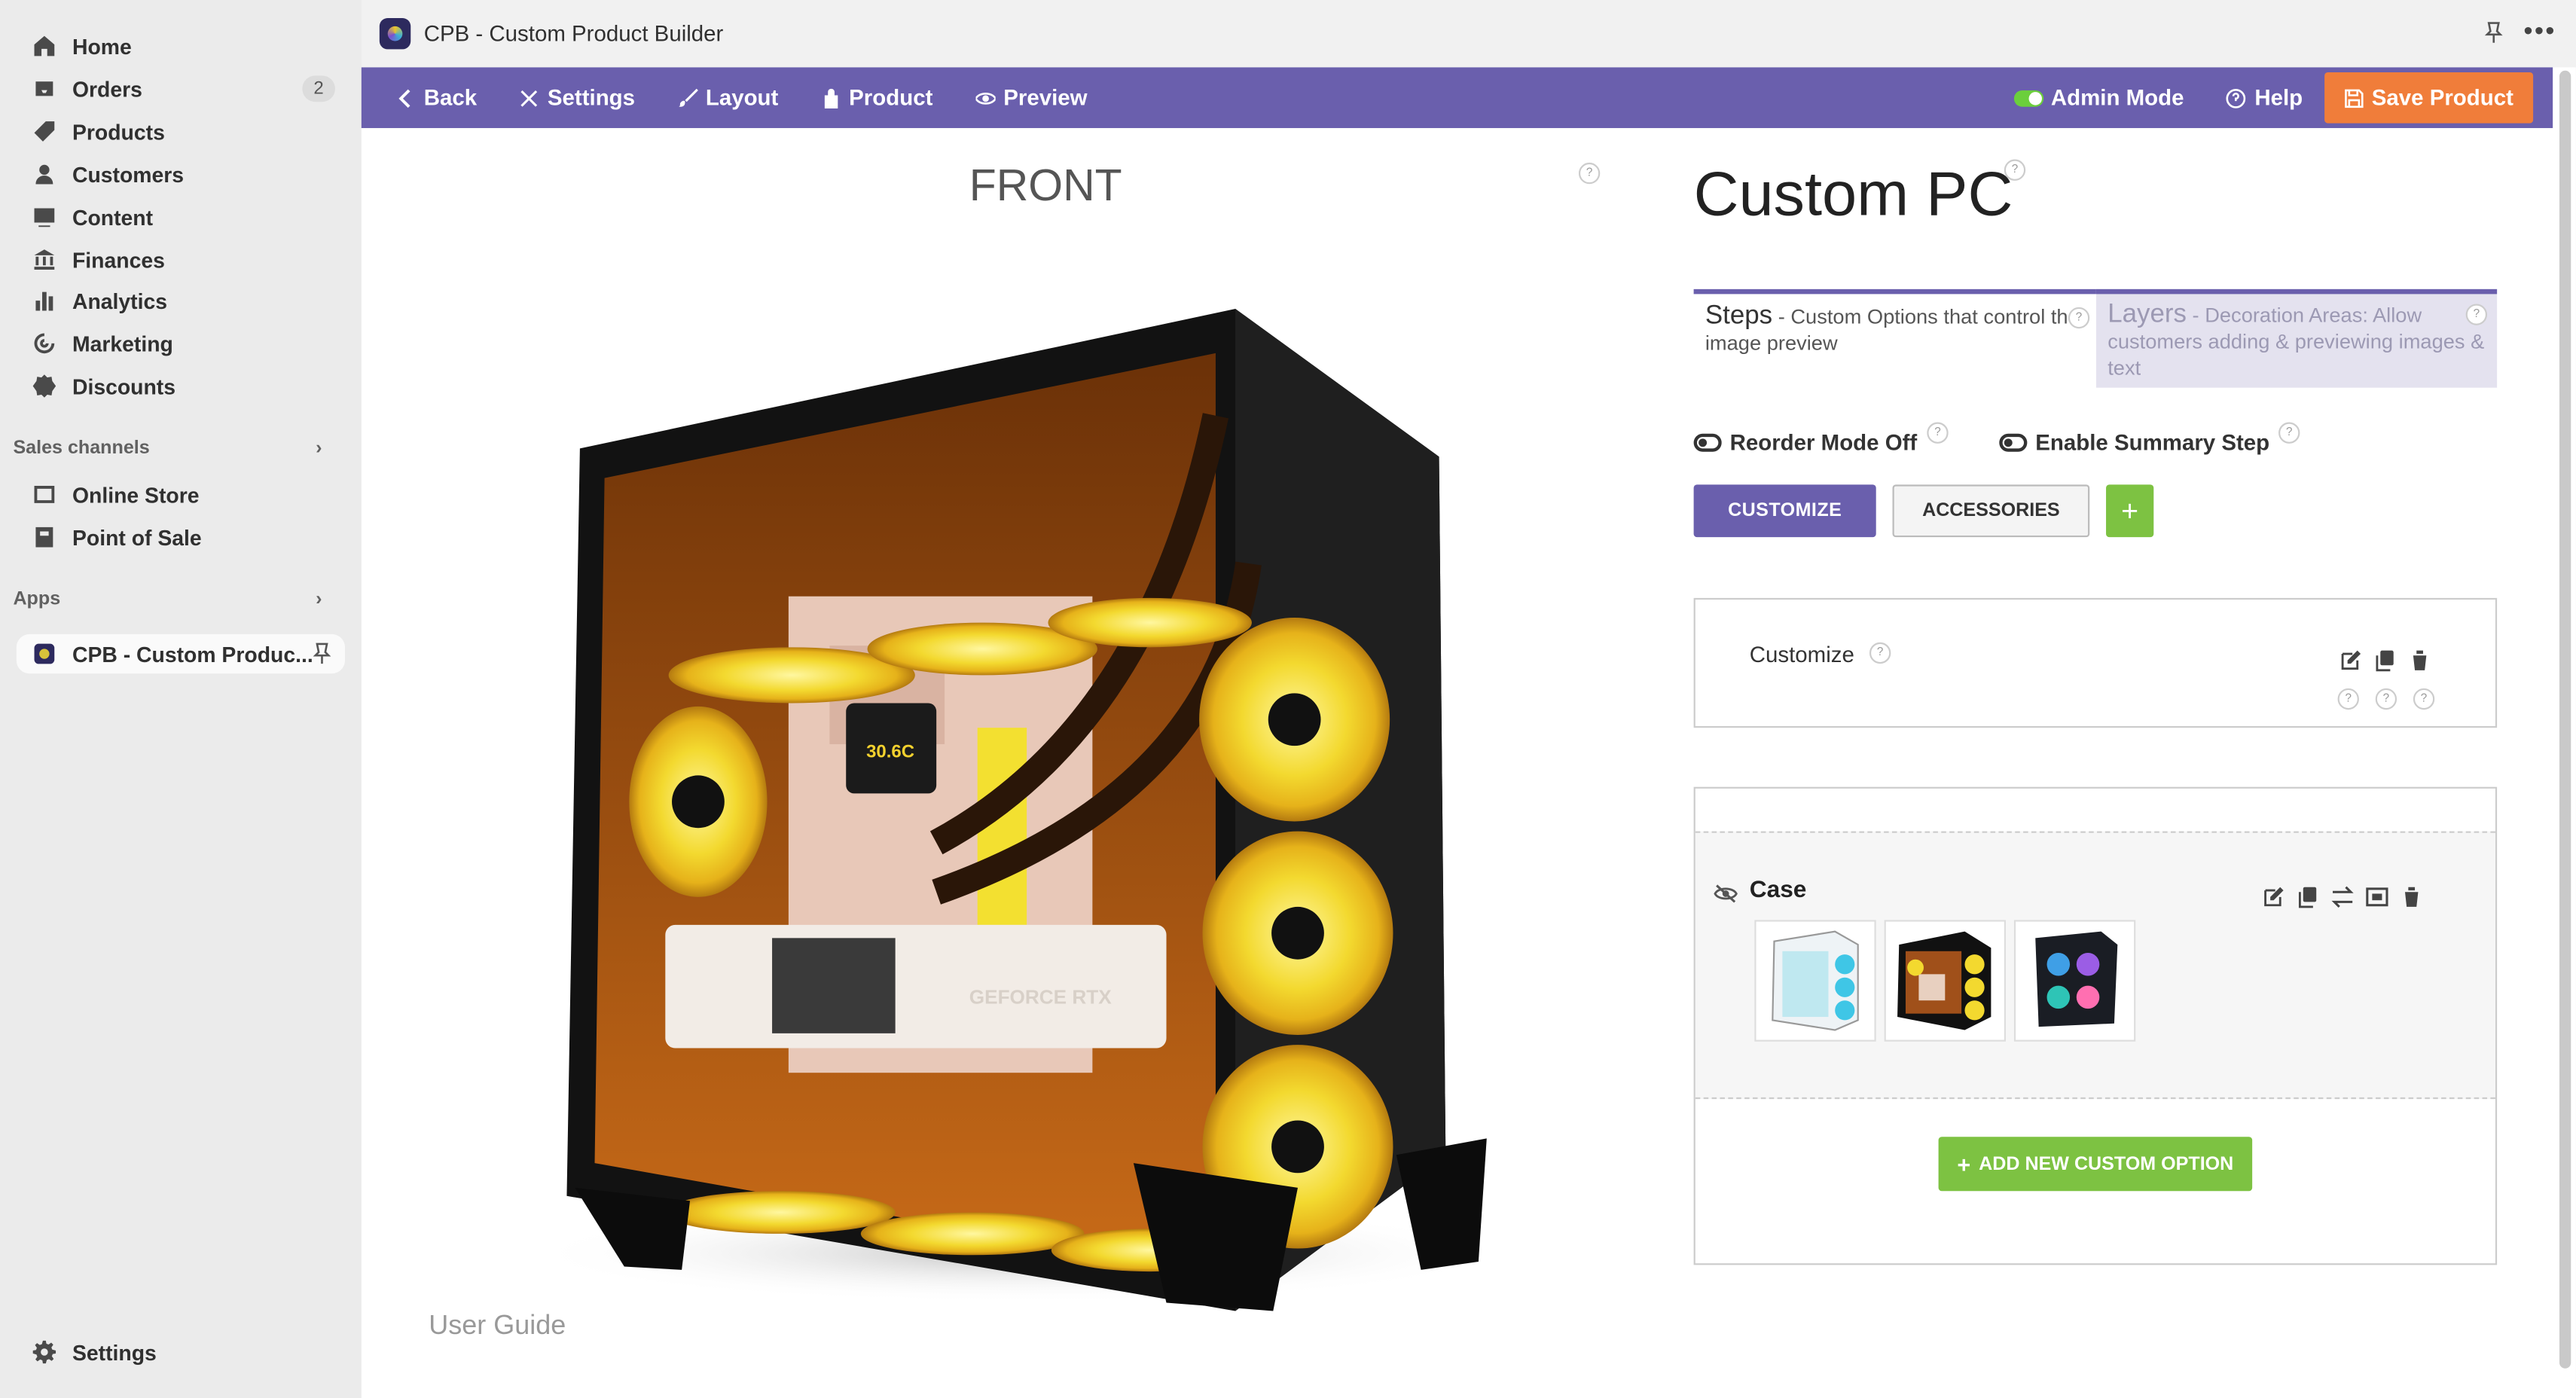 The image size is (2576, 1398). I want to click on summary-step-toggle: Enable Summary Step, so click(2134, 442).